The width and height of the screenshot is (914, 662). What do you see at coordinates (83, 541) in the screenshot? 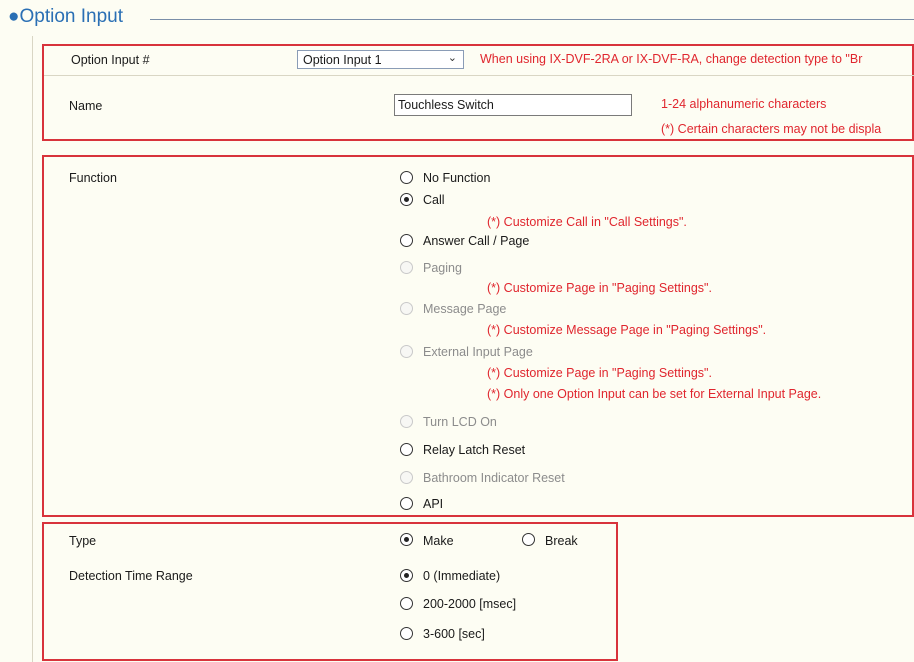
I see `type-label: Type` at bounding box center [83, 541].